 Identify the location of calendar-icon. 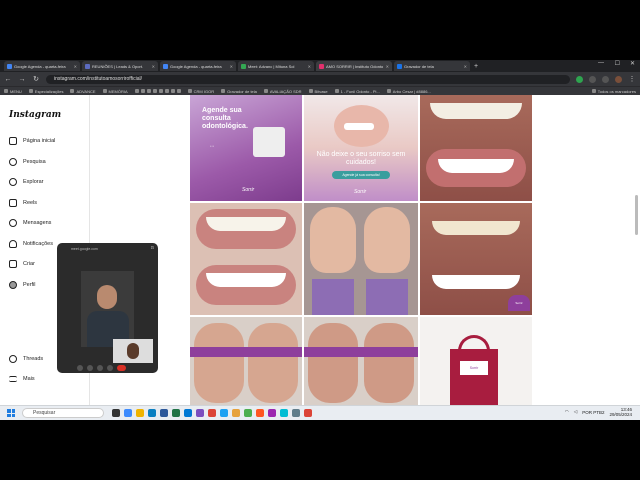
(165, 66).